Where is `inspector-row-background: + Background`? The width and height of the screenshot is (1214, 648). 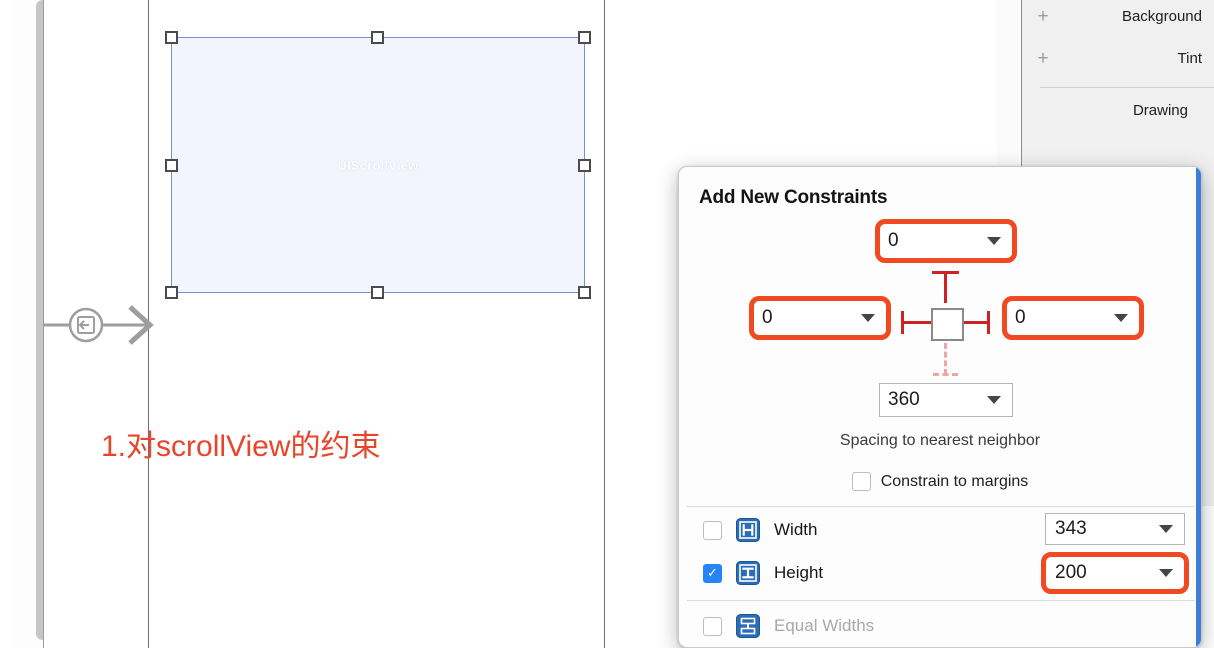 inspector-row-background: + Background is located at coordinates (1124, 16).